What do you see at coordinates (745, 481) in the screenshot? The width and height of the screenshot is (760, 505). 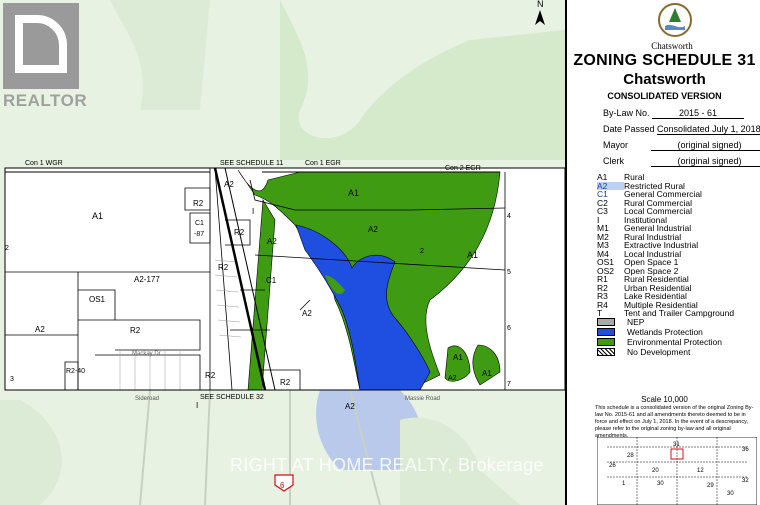 I see `keymap-label: 32` at bounding box center [745, 481].